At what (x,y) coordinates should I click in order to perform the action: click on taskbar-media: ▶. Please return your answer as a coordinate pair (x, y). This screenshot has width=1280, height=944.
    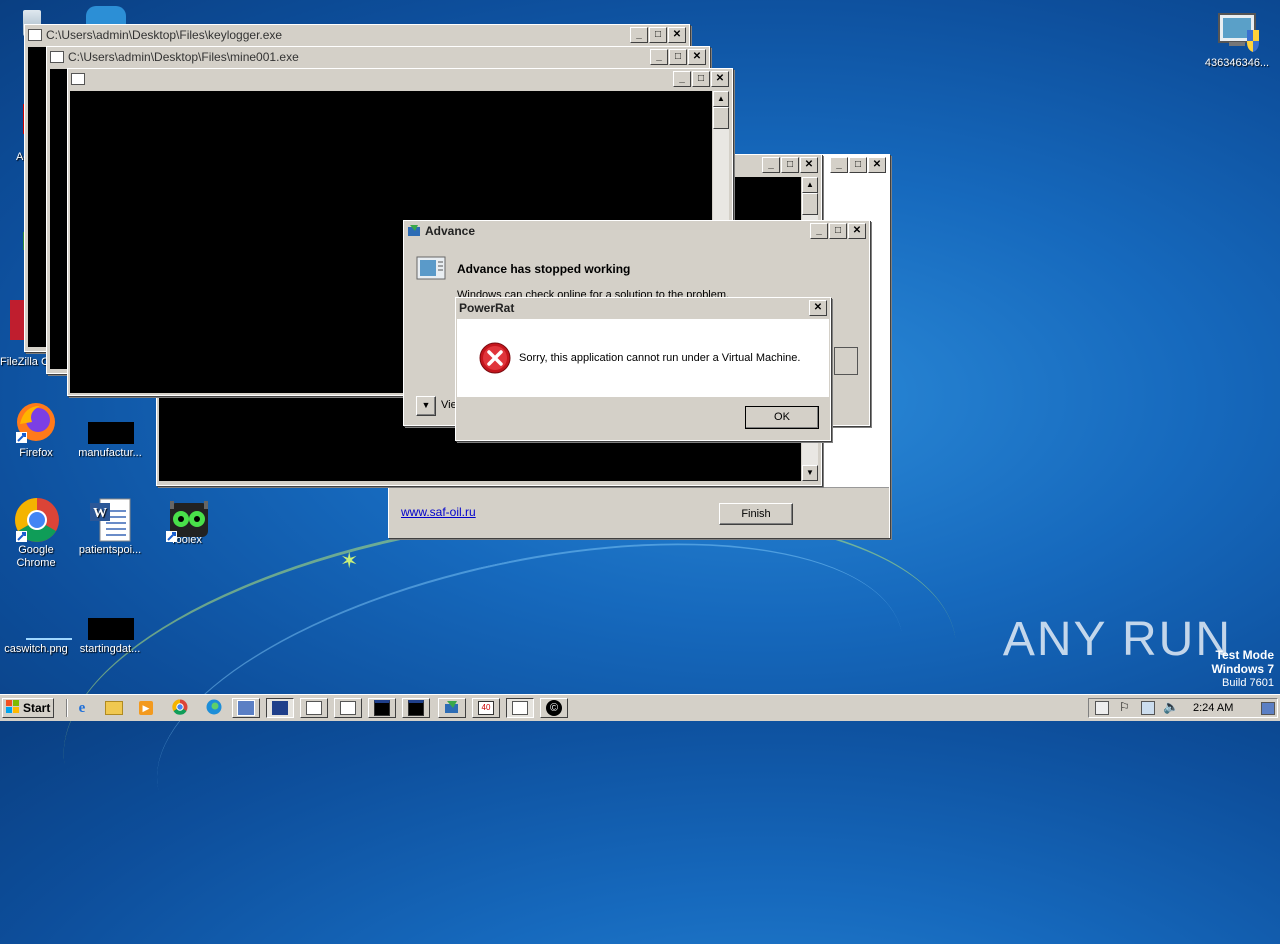
    Looking at the image, I should click on (146, 708).